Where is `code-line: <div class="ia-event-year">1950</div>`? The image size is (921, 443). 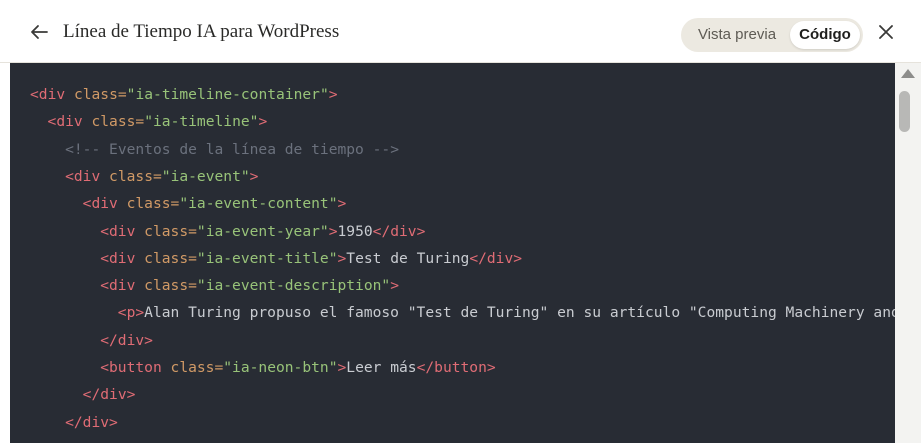 code-line: <div class="ia-event-year">1950</div> is located at coordinates (262, 231).